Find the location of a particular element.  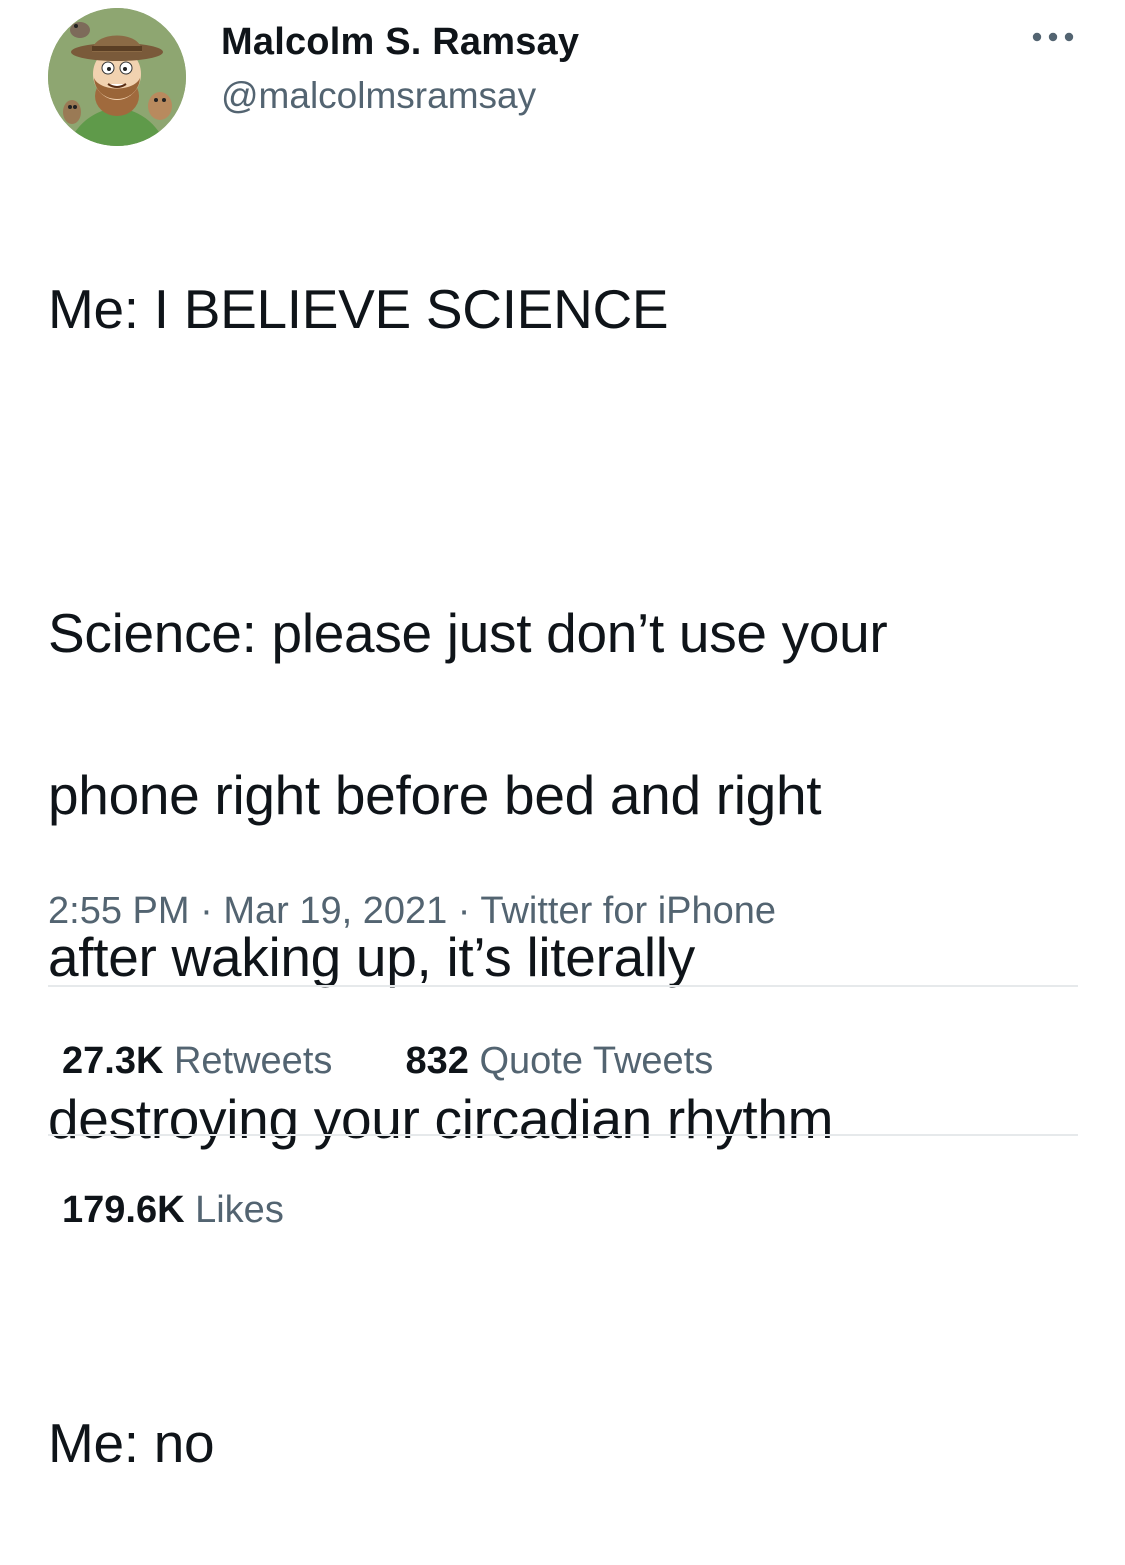

tweet-time: 2:55 PM is located at coordinates (119, 911).